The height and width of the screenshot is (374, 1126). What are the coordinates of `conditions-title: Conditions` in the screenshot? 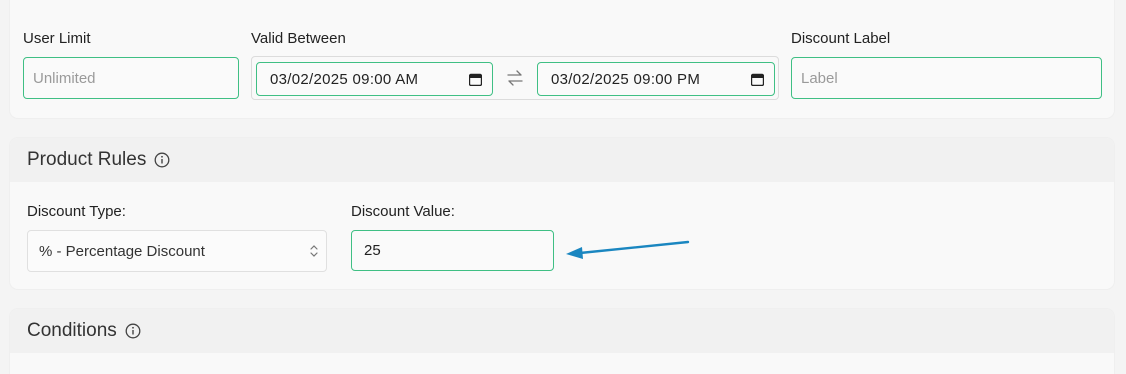 It's located at (72, 330).